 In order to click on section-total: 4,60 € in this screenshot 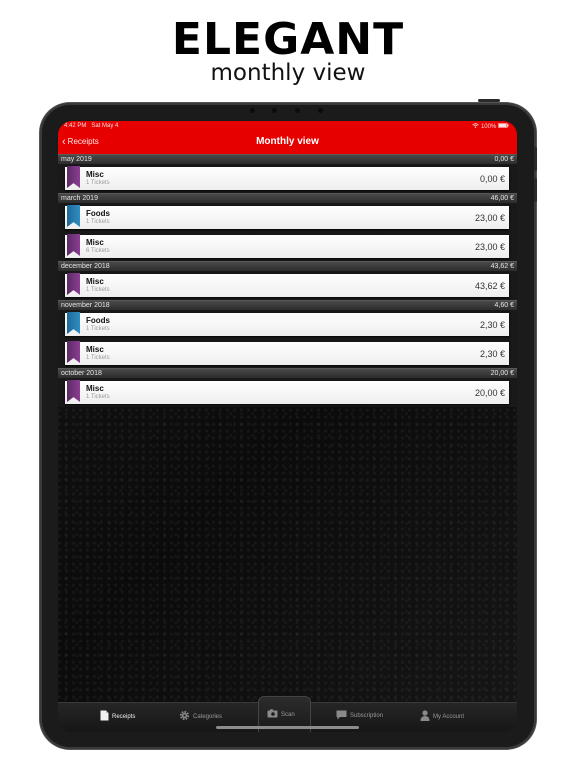, I will do `click(504, 305)`.